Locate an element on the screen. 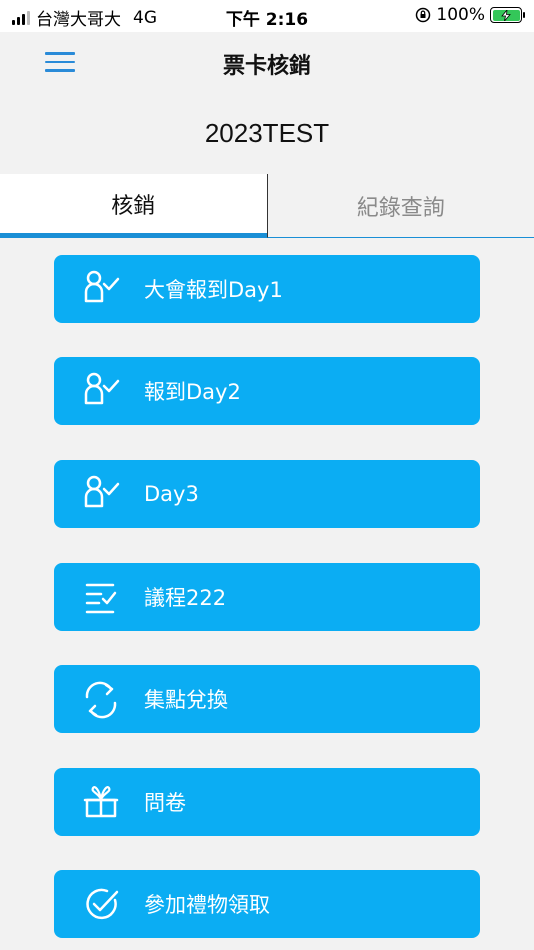  gift-icon is located at coordinates (101, 802).